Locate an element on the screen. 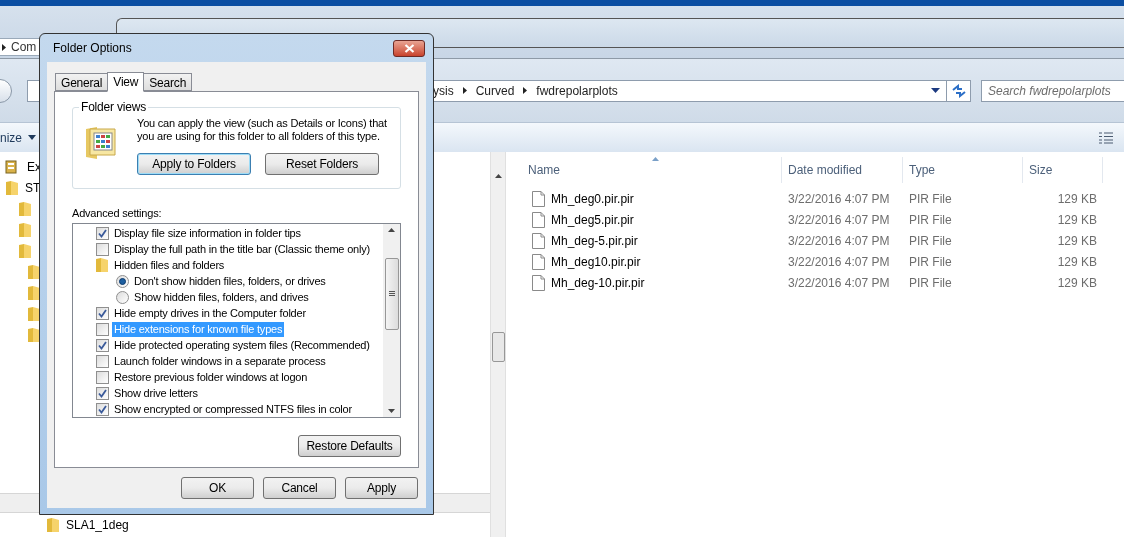 This screenshot has height=537, width=1124. window-title: Folder Options is located at coordinates (92, 48).